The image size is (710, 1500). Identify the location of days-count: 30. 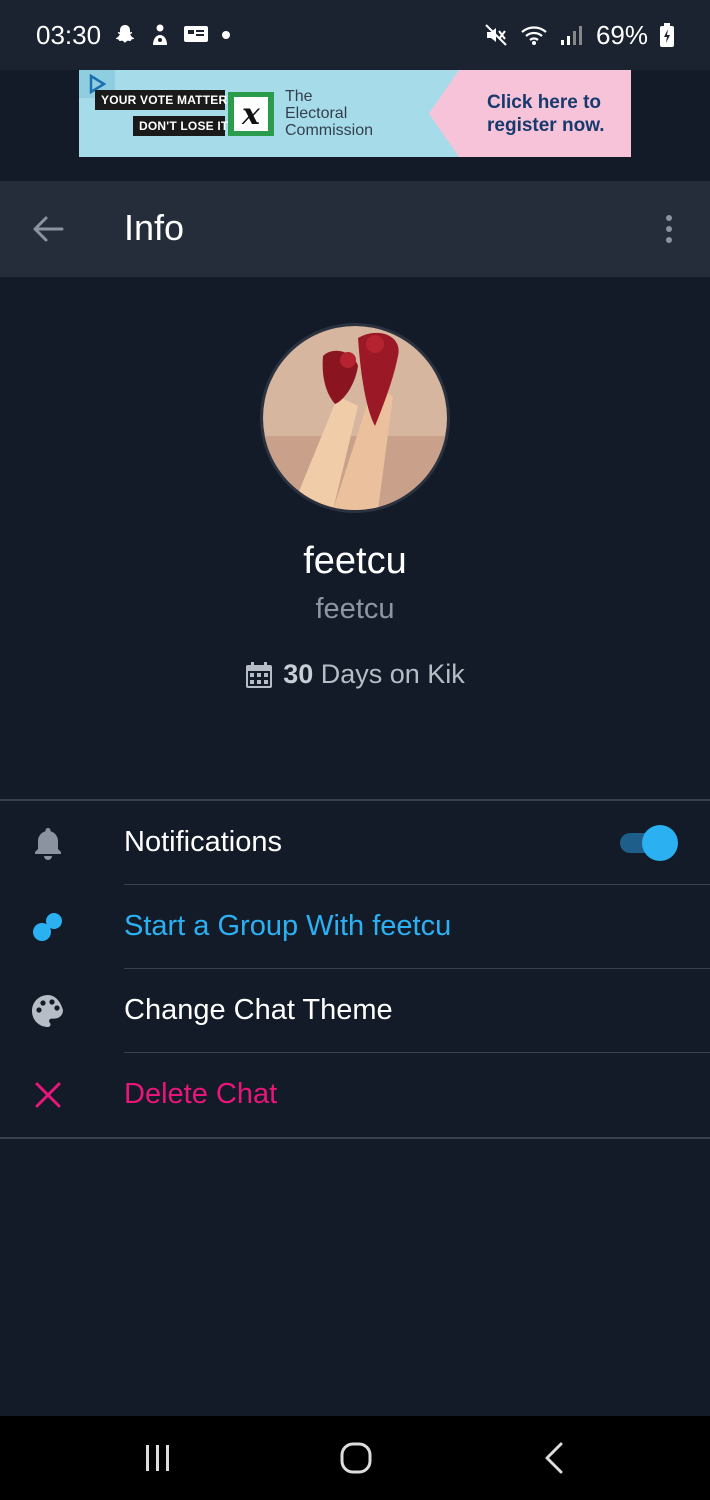
(298, 674).